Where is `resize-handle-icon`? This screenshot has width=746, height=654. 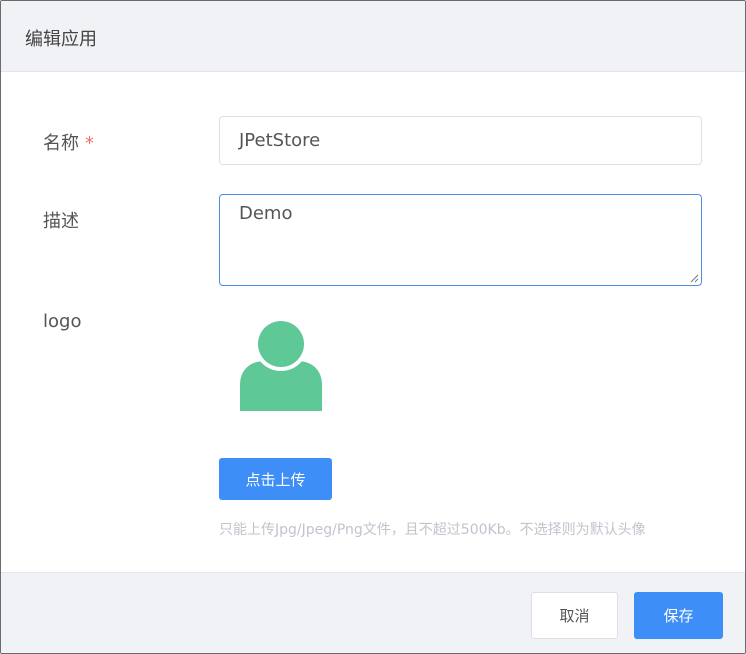
resize-handle-icon is located at coordinates (694, 278).